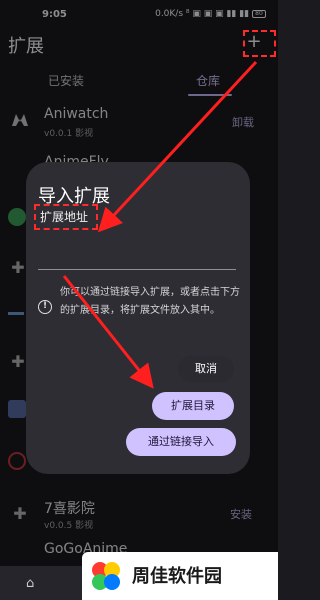 Image resolution: width=320 pixels, height=600 pixels. I want to click on watermark-logo-icon, so click(106, 576).